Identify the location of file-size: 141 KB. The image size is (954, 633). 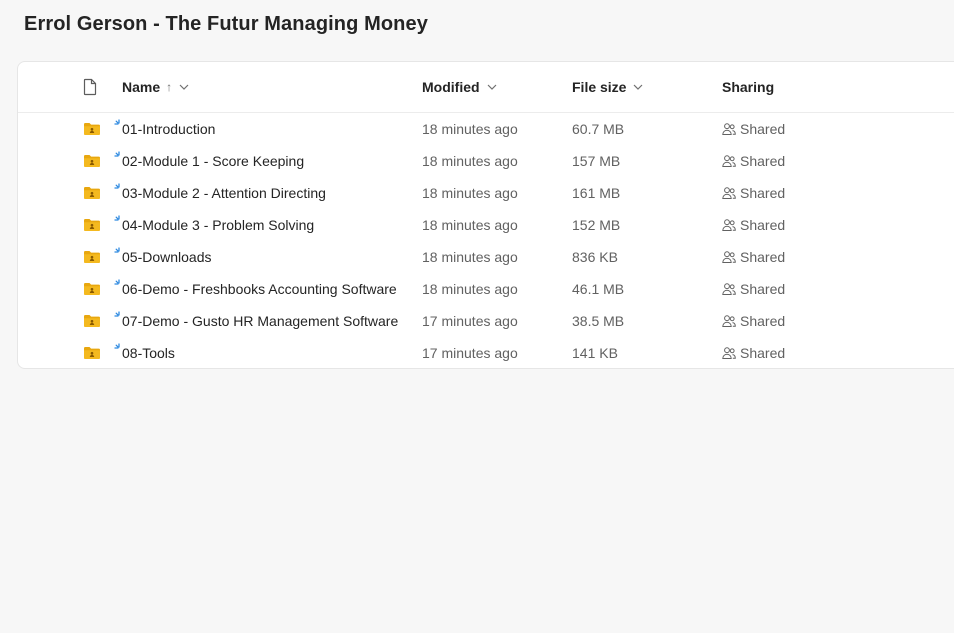
(595, 353).